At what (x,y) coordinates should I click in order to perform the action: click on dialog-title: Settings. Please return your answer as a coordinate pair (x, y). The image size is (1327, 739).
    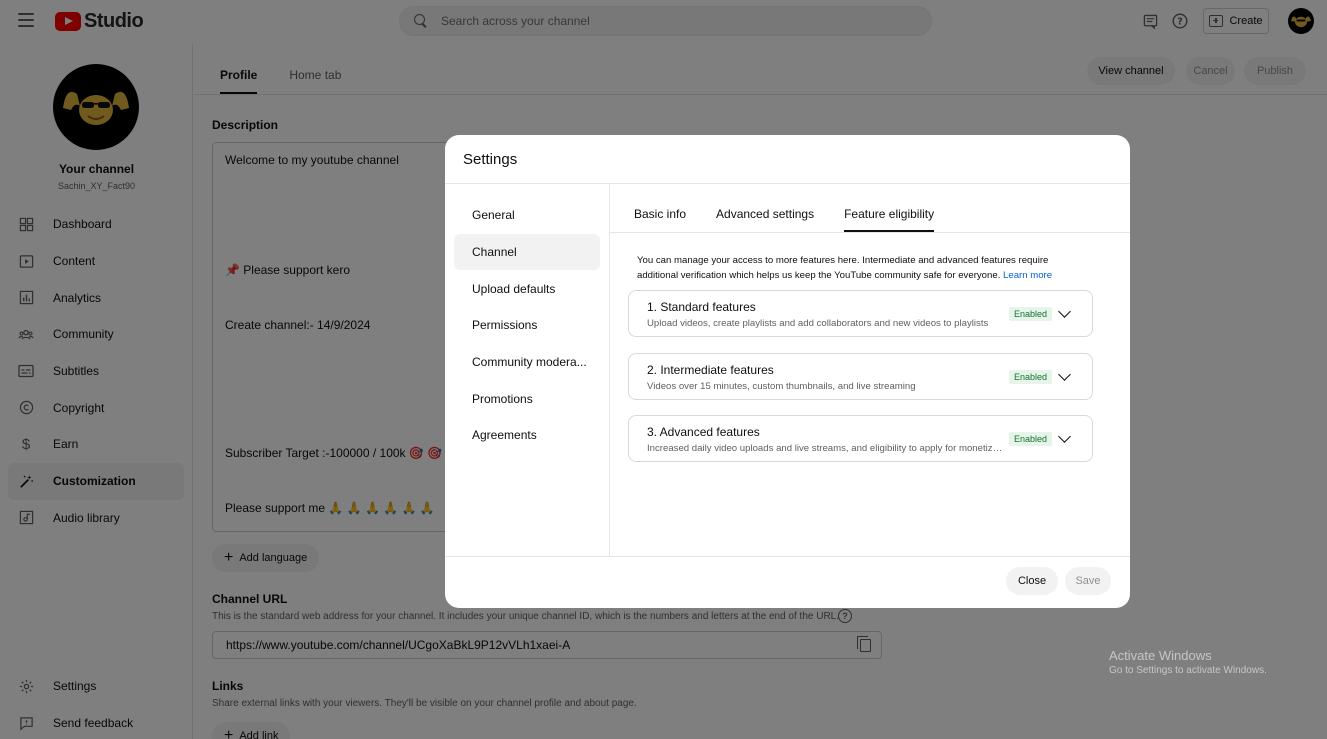
    Looking at the image, I should click on (490, 159).